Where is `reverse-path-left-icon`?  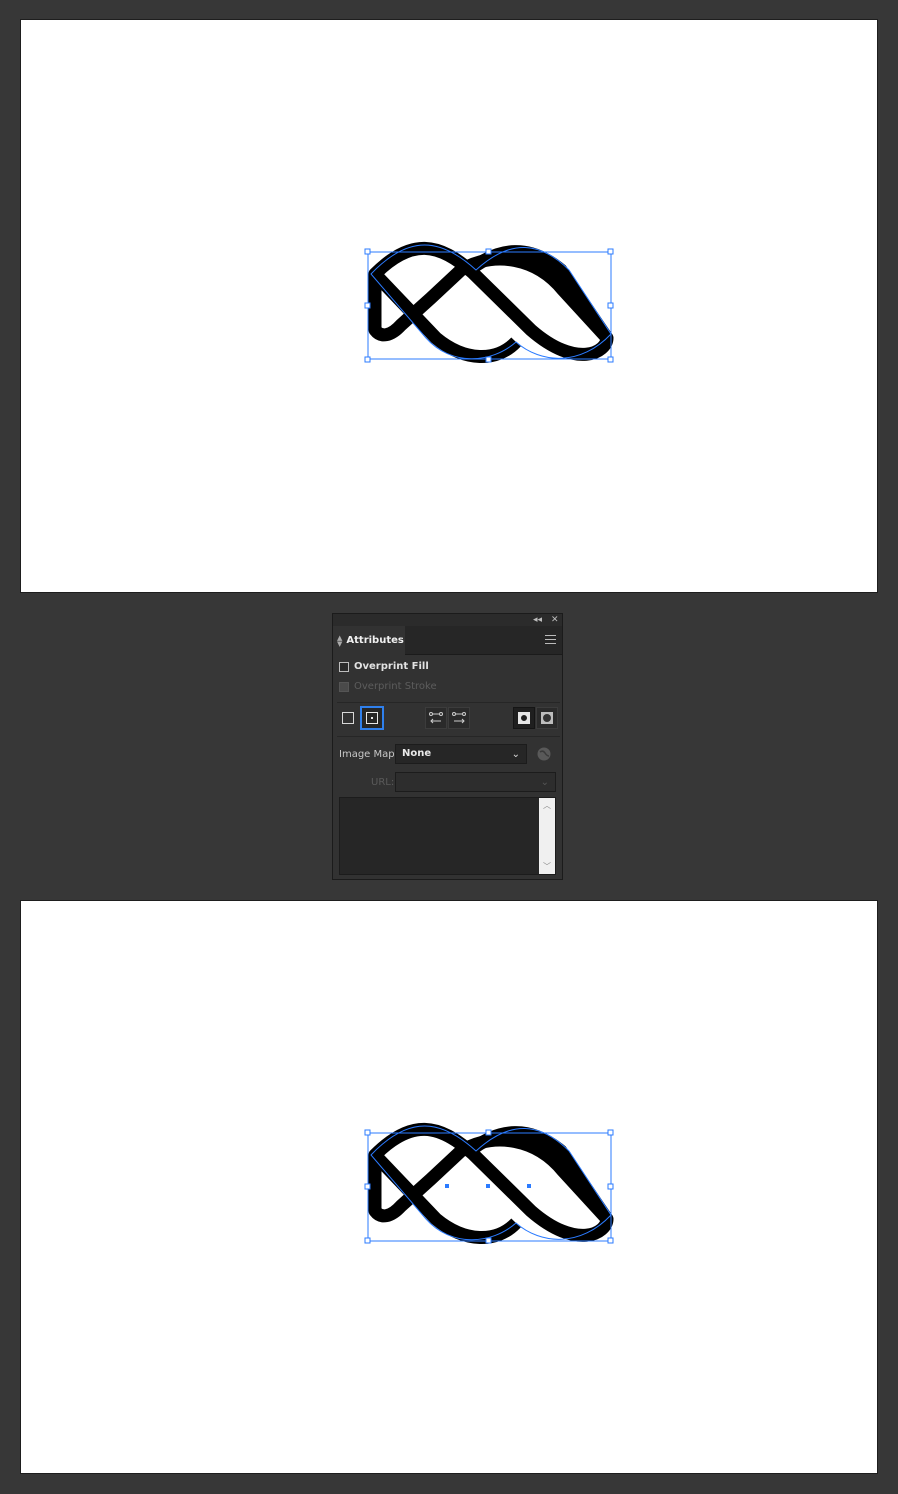
reverse-path-left-icon is located at coordinates (436, 718).